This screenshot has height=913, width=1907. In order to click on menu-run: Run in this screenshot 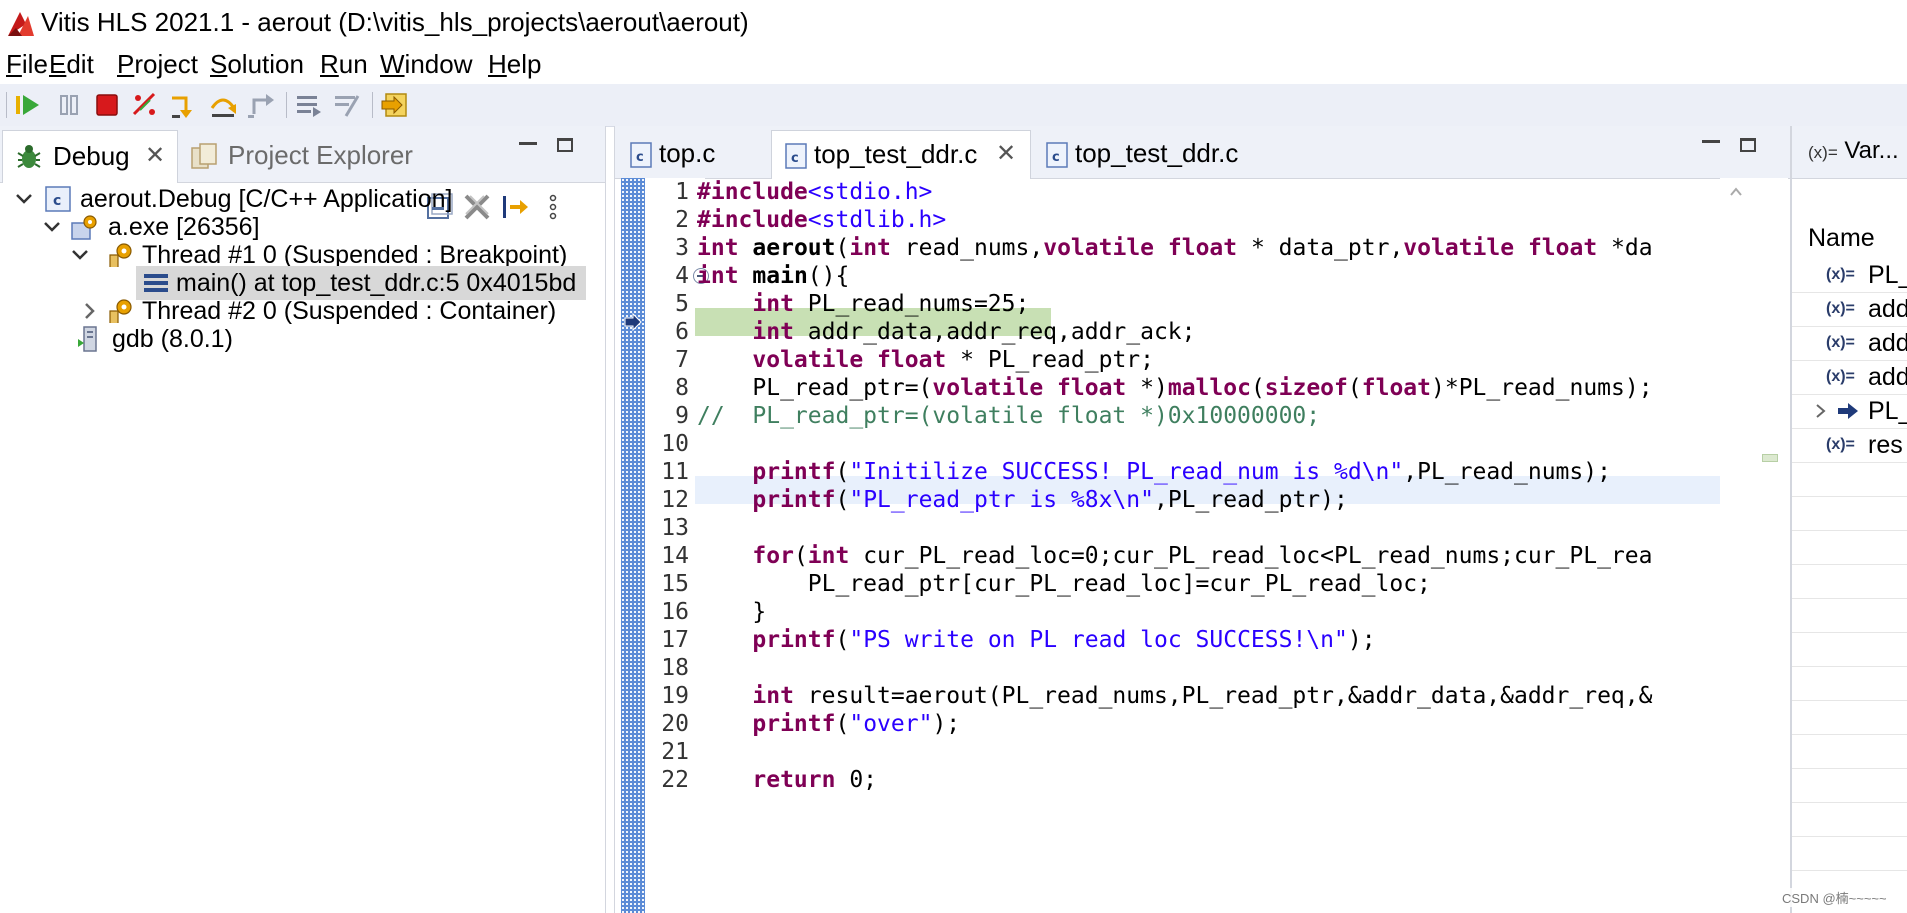, I will do `click(344, 64)`.